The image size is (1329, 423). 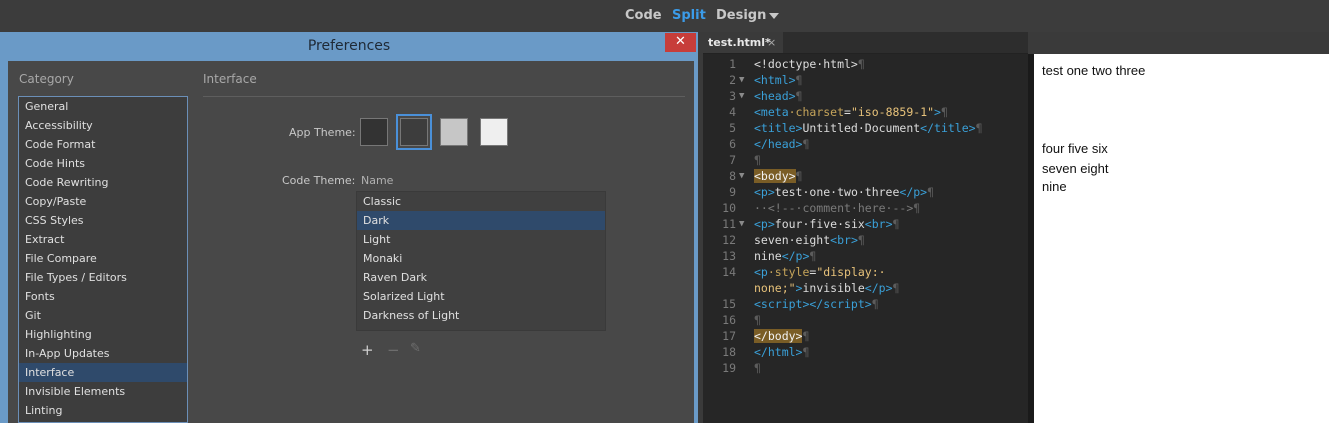 What do you see at coordinates (732, 80) in the screenshot?
I see `line-number: 2` at bounding box center [732, 80].